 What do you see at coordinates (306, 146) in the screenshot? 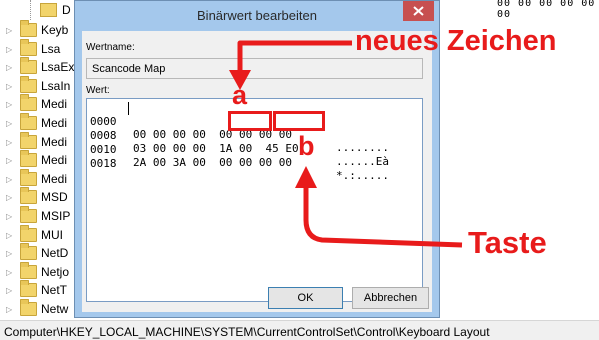
I see `annotation-marker-b: b` at bounding box center [306, 146].